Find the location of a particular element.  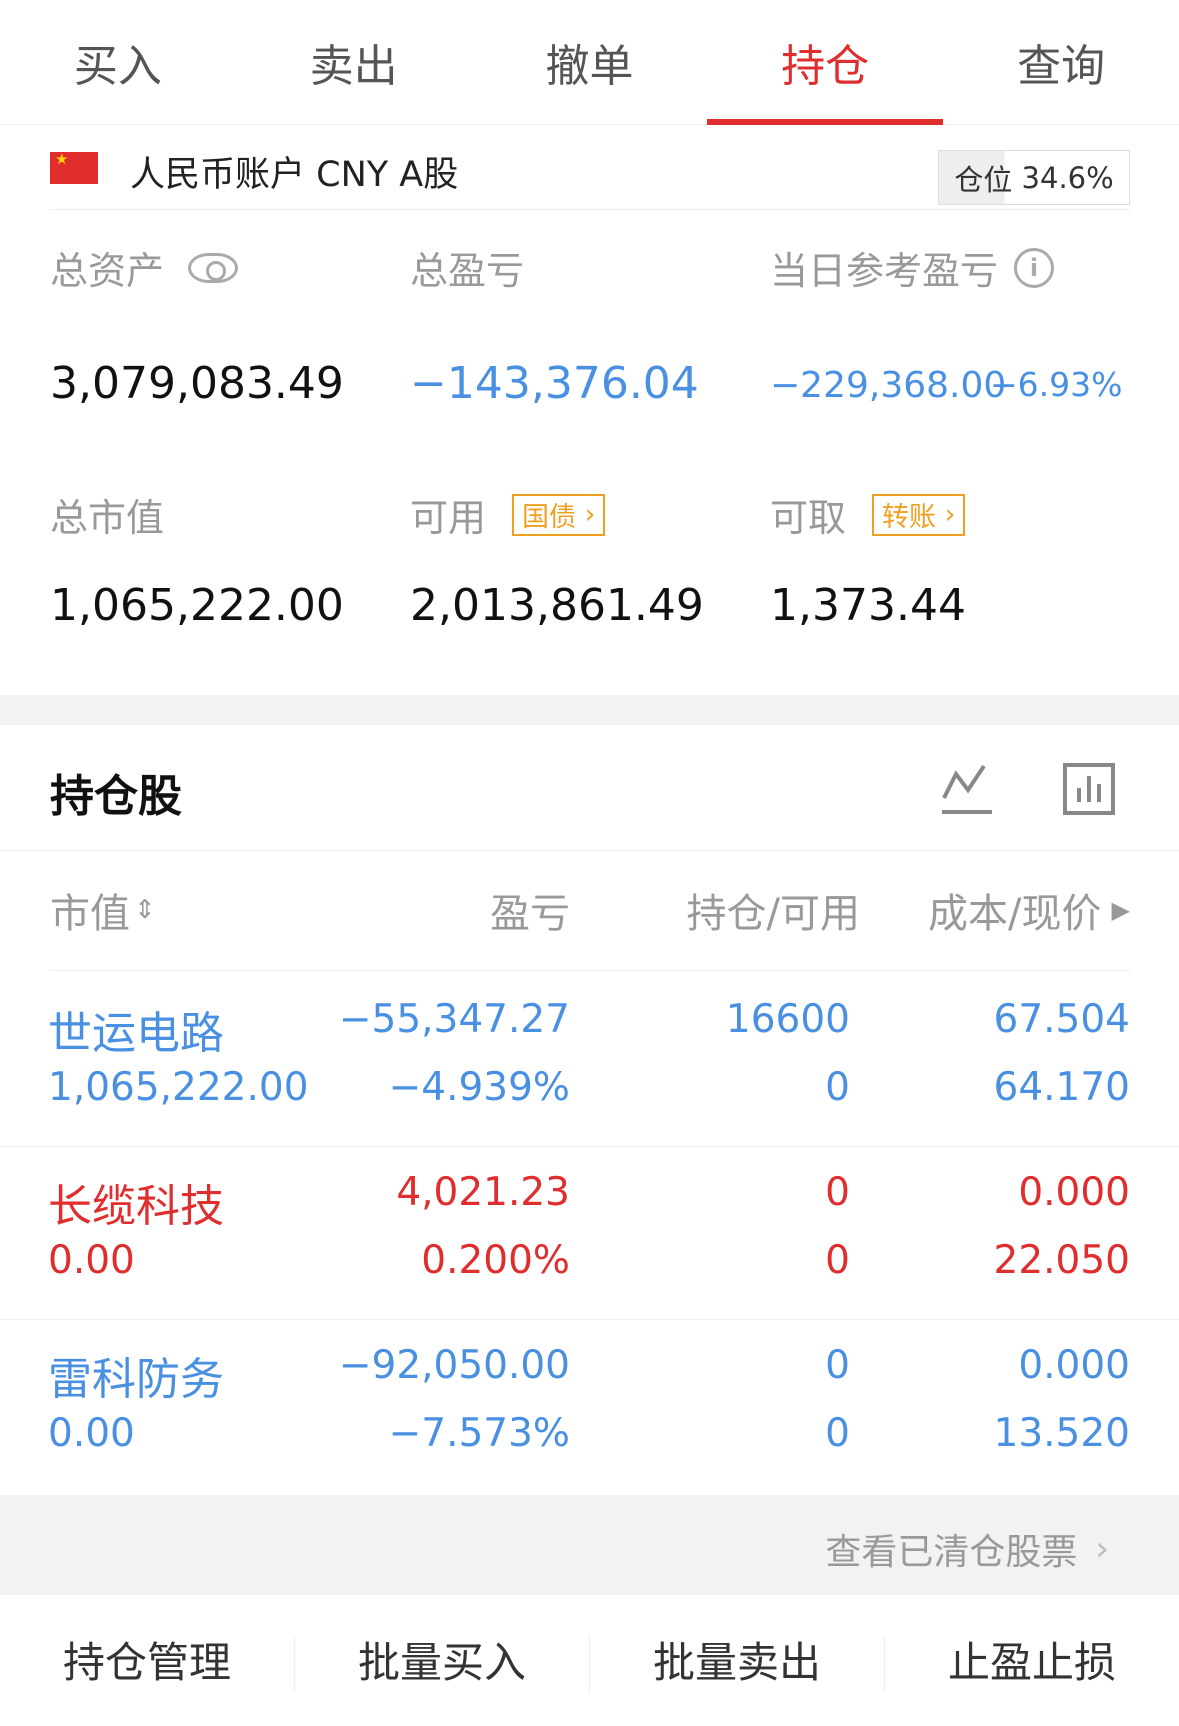

stock-price: 64.170 is located at coordinates (1061, 1087).